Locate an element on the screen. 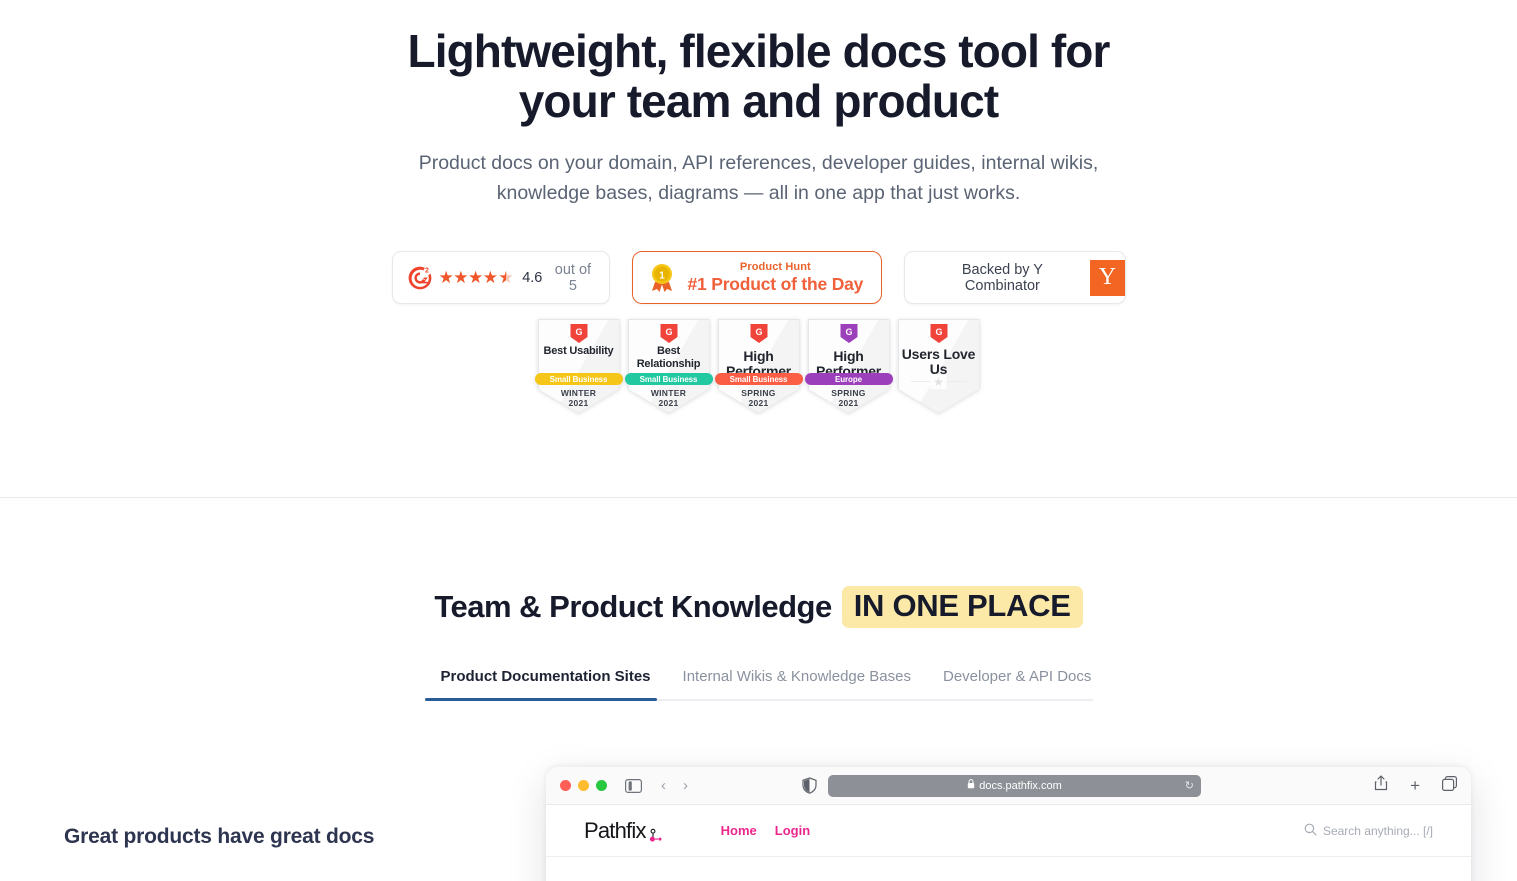  award-badge: G High Performer Europe SPRING 2021 is located at coordinates (848, 366).